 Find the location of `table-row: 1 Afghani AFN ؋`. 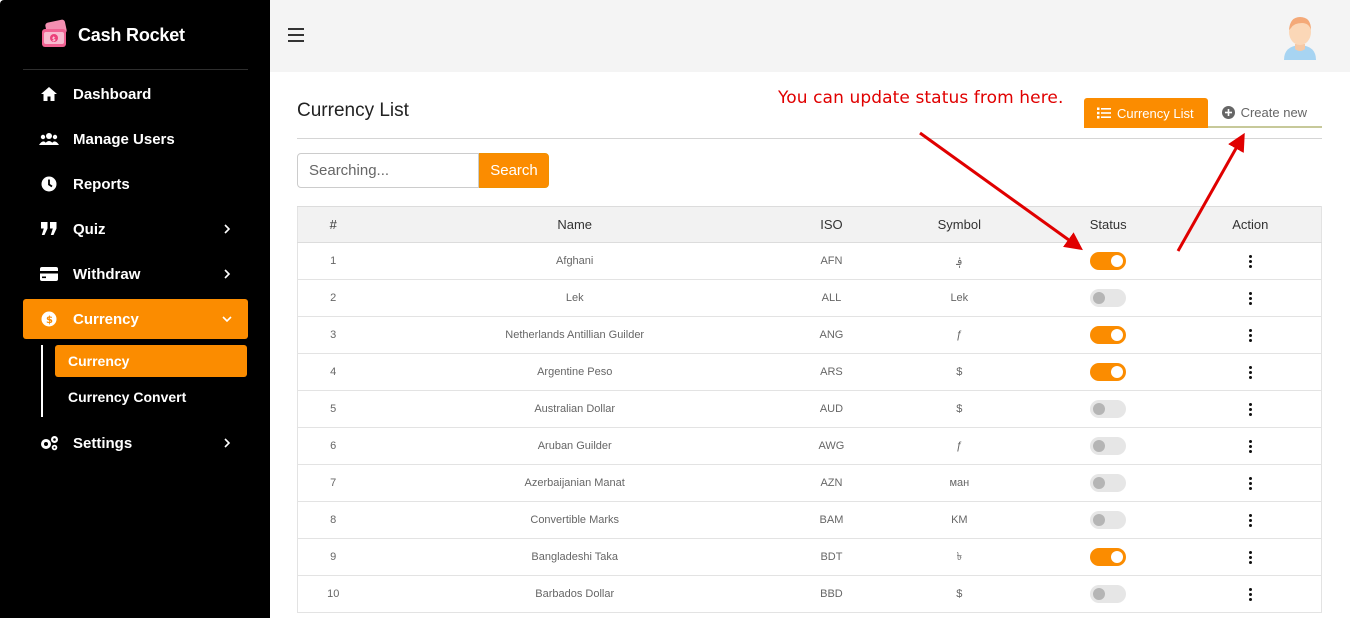

table-row: 1 Afghani AFN ؋ is located at coordinates (809, 261).